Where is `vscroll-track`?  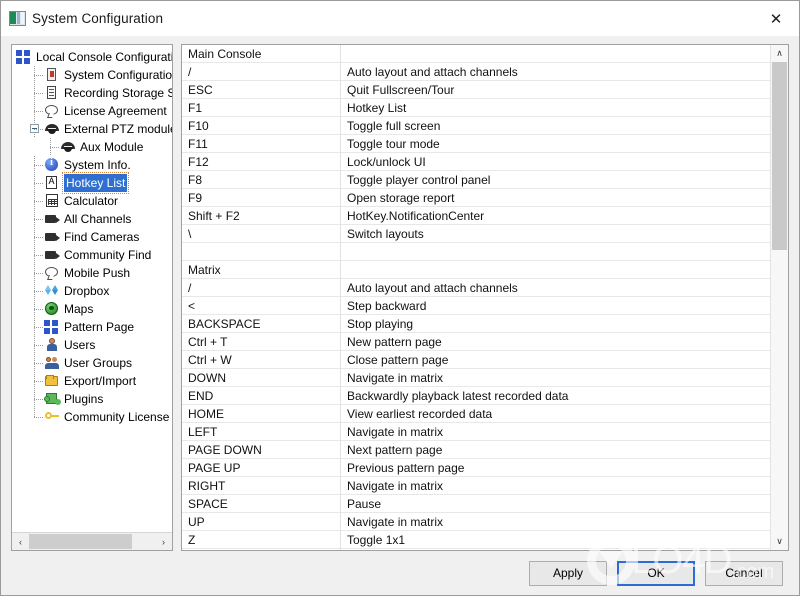
vscroll-track is located at coordinates (779, 297).